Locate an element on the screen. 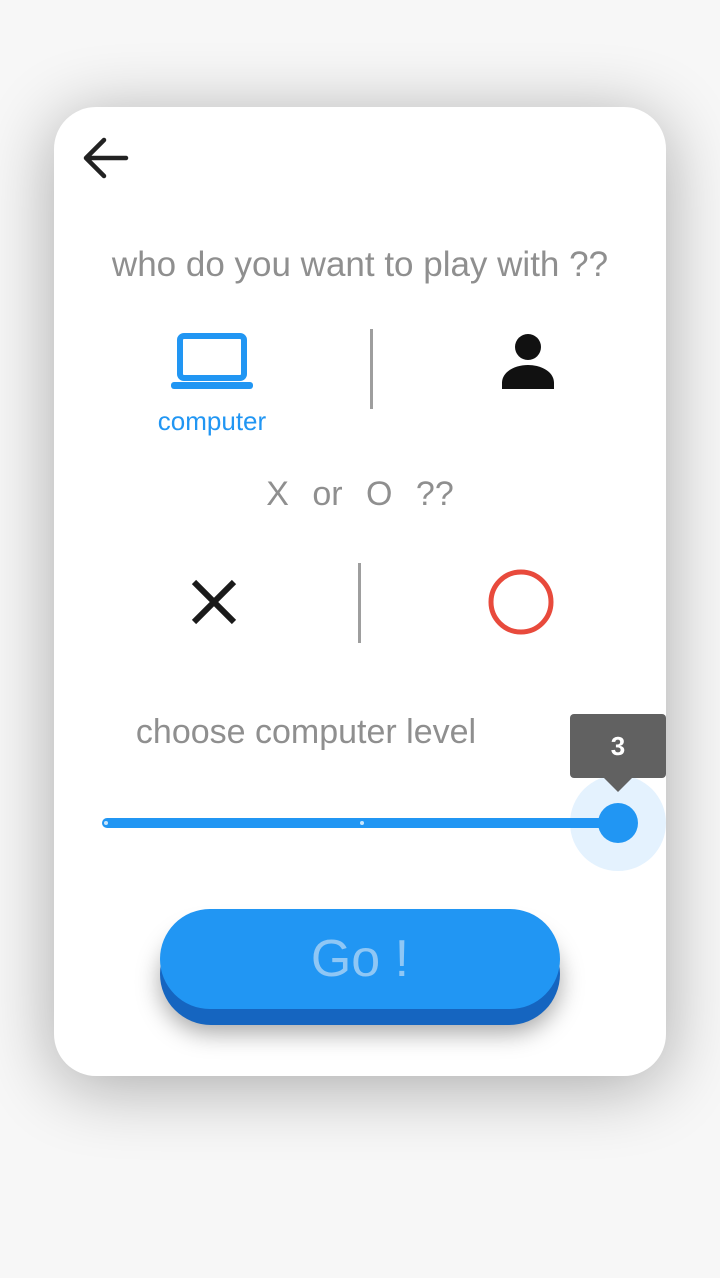 The width and height of the screenshot is (720, 1278). circle-icon is located at coordinates (521, 604).